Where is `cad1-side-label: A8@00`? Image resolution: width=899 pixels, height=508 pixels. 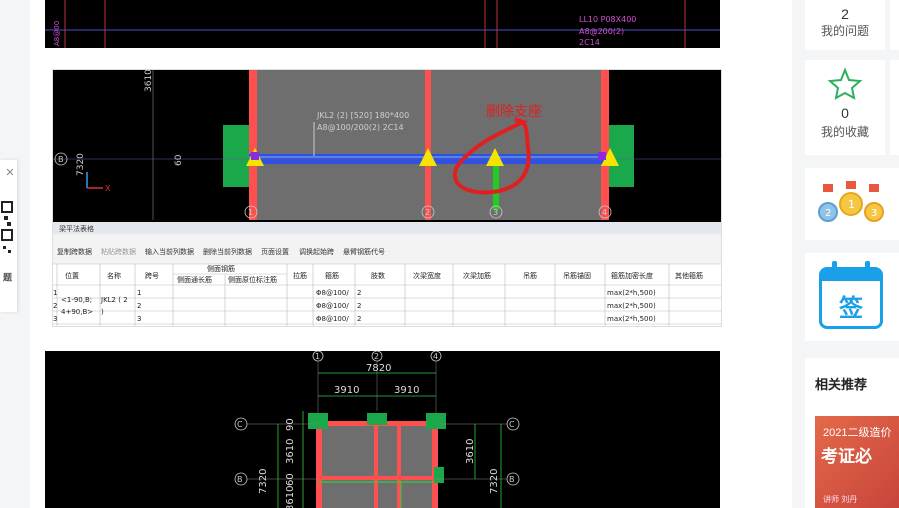 cad1-side-label: A8@00 is located at coordinates (57, 33).